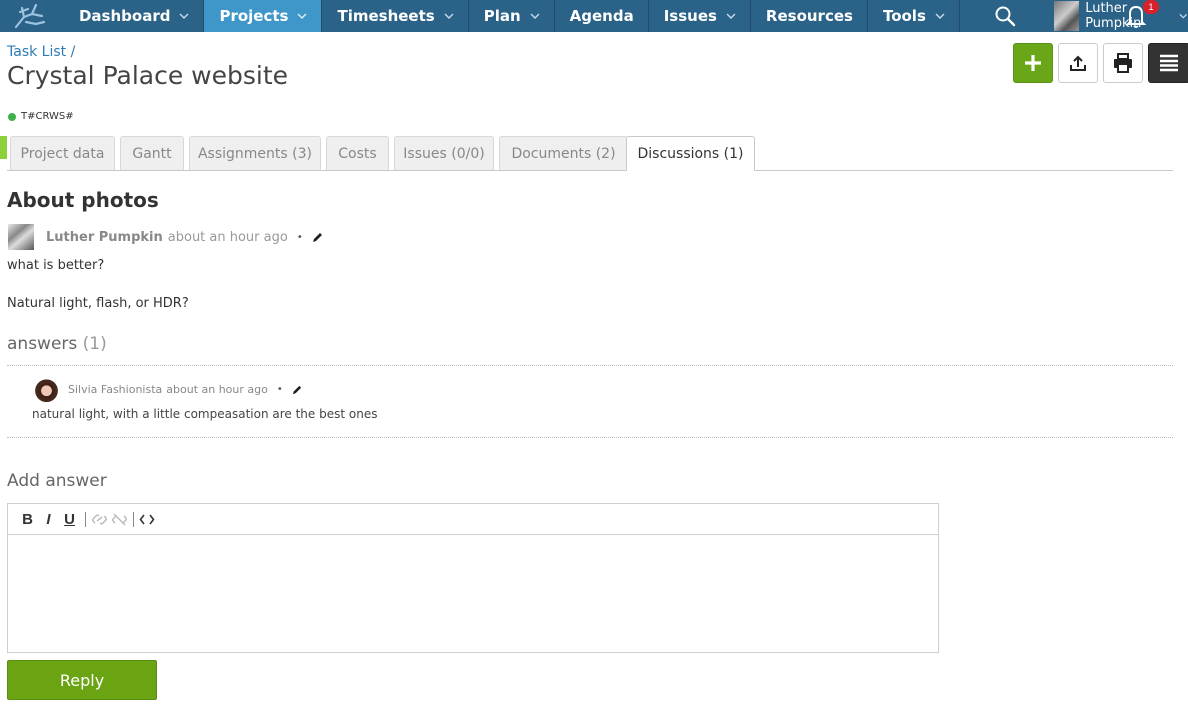 The width and height of the screenshot is (1188, 708). Describe the element at coordinates (83, 200) in the screenshot. I see `discussion-title: About photos` at that location.